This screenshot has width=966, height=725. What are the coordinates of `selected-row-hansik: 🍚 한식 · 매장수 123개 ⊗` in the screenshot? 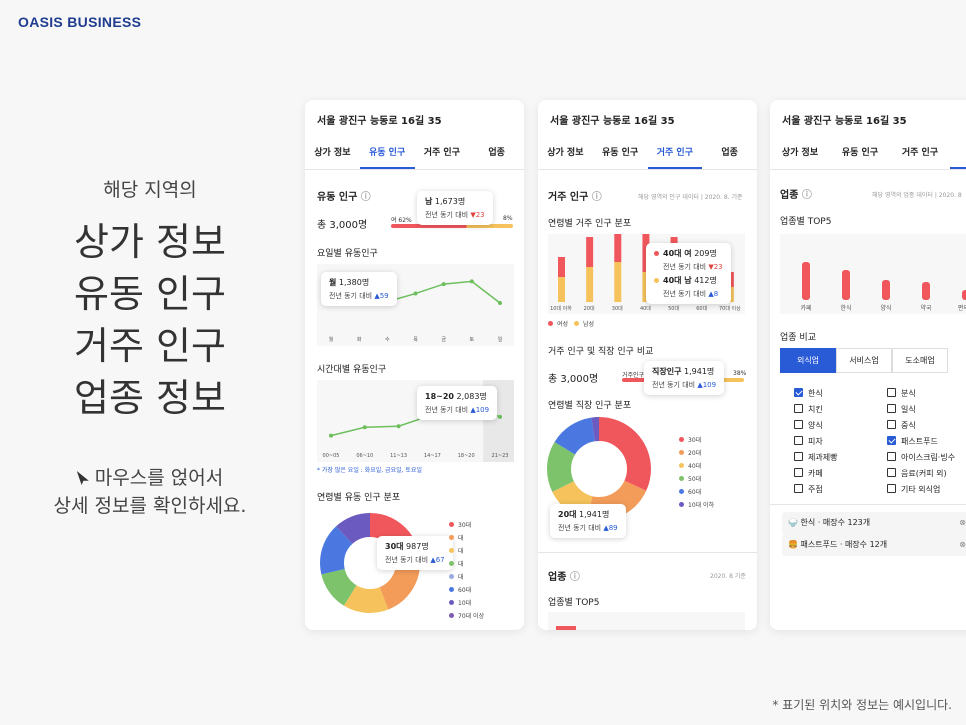 It's located at (874, 523).